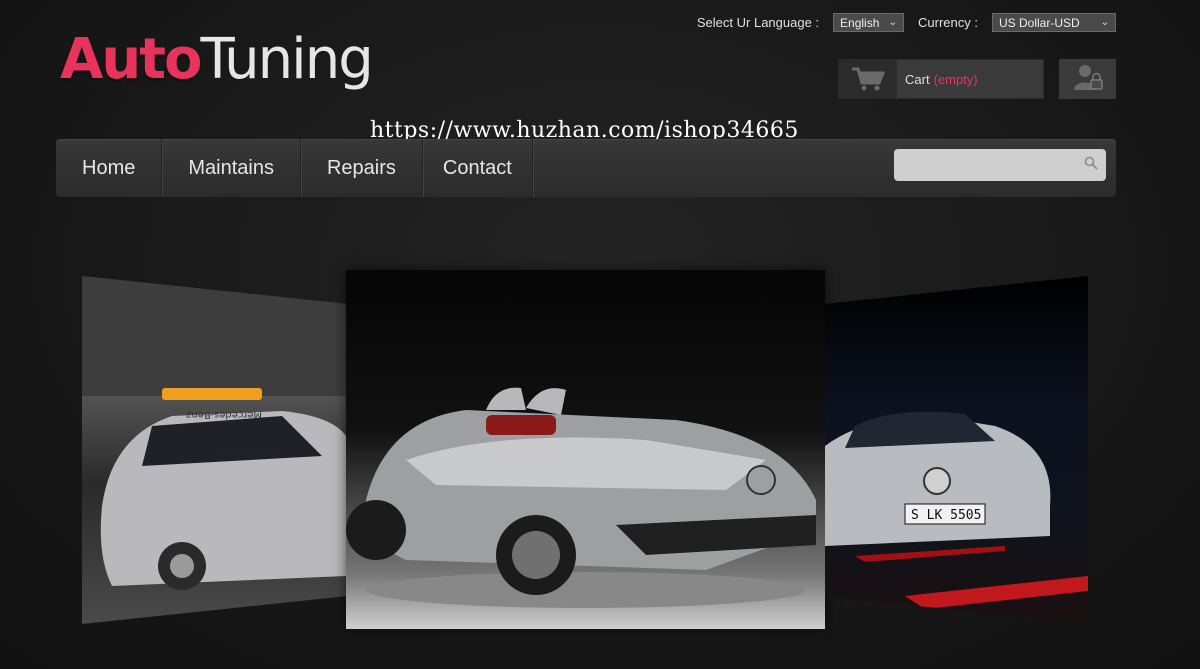 The width and height of the screenshot is (1200, 669). I want to click on currency-value: US Dollar-USD, so click(1039, 22).